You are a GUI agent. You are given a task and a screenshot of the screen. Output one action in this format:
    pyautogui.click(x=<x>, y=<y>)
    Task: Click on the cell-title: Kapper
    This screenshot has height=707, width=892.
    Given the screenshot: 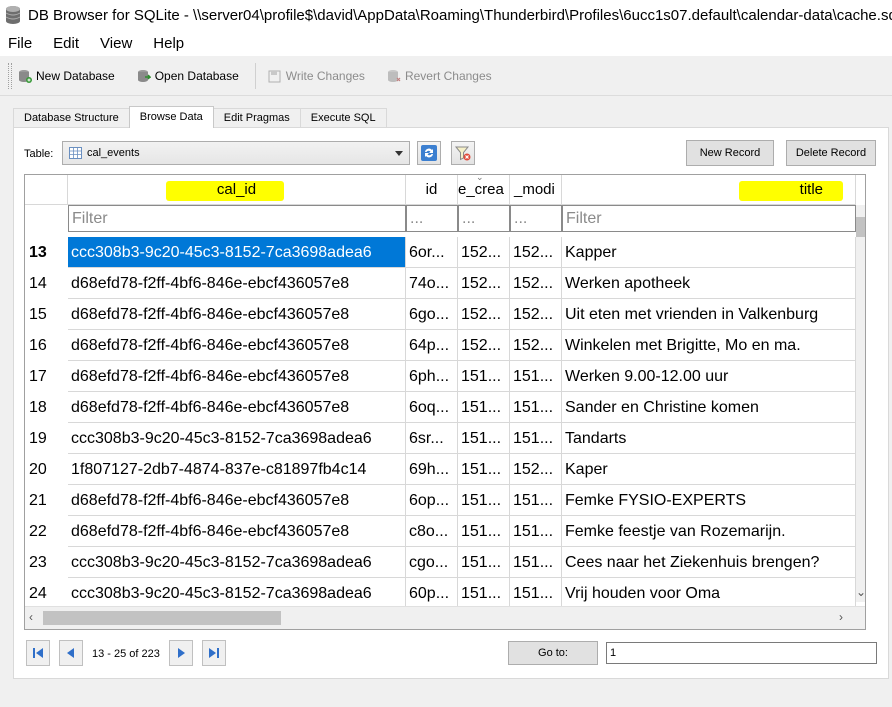 What is the action you would take?
    pyautogui.click(x=709, y=252)
    